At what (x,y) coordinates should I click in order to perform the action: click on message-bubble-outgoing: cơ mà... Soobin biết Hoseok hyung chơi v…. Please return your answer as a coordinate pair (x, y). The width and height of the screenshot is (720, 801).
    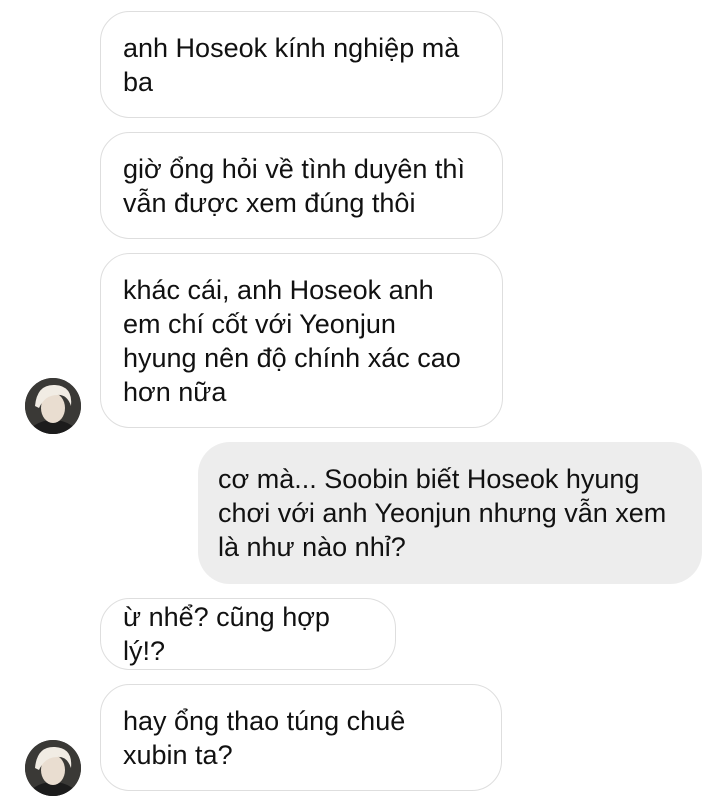
    Looking at the image, I should click on (450, 513).